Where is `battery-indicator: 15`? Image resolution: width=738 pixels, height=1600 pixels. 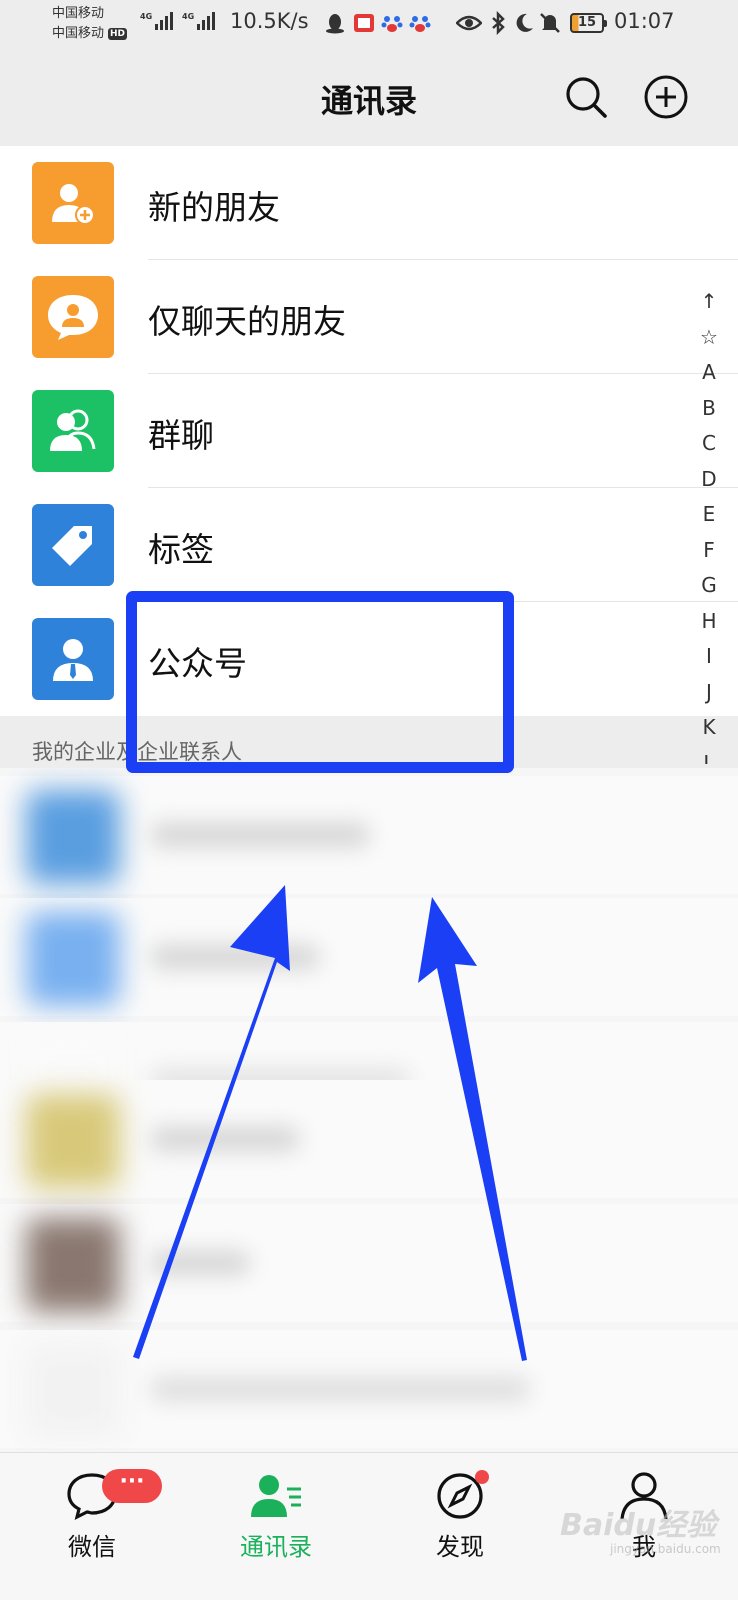 battery-indicator: 15 is located at coordinates (588, 23).